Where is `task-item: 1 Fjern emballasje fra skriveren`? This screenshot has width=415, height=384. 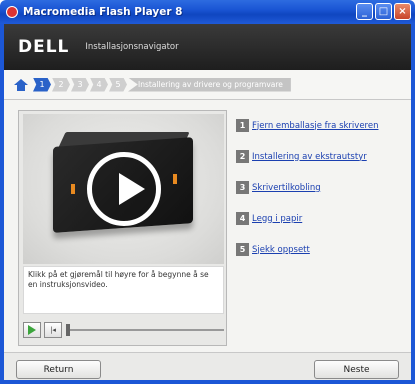
task-item: 1 Fjern emballasje fra skriveren is located at coordinates (323, 125).